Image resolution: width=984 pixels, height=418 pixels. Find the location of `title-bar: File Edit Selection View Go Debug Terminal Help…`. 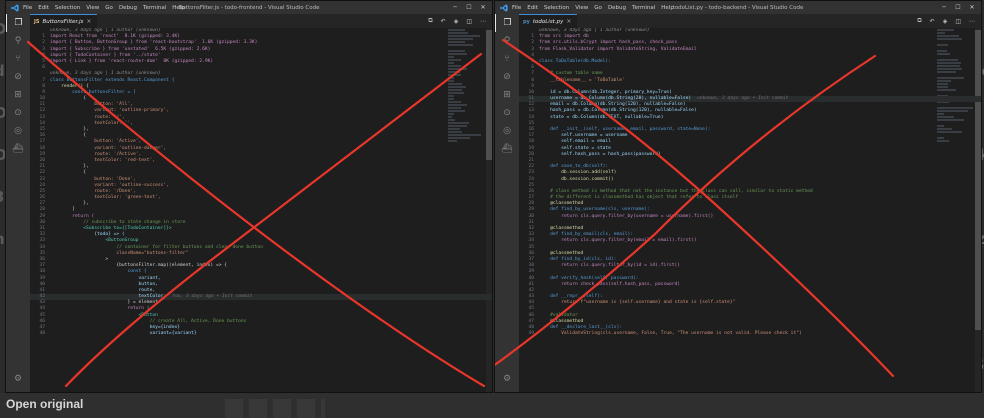

title-bar: File Edit Selection View Go Debug Terminal Help… is located at coordinates (249, 7).